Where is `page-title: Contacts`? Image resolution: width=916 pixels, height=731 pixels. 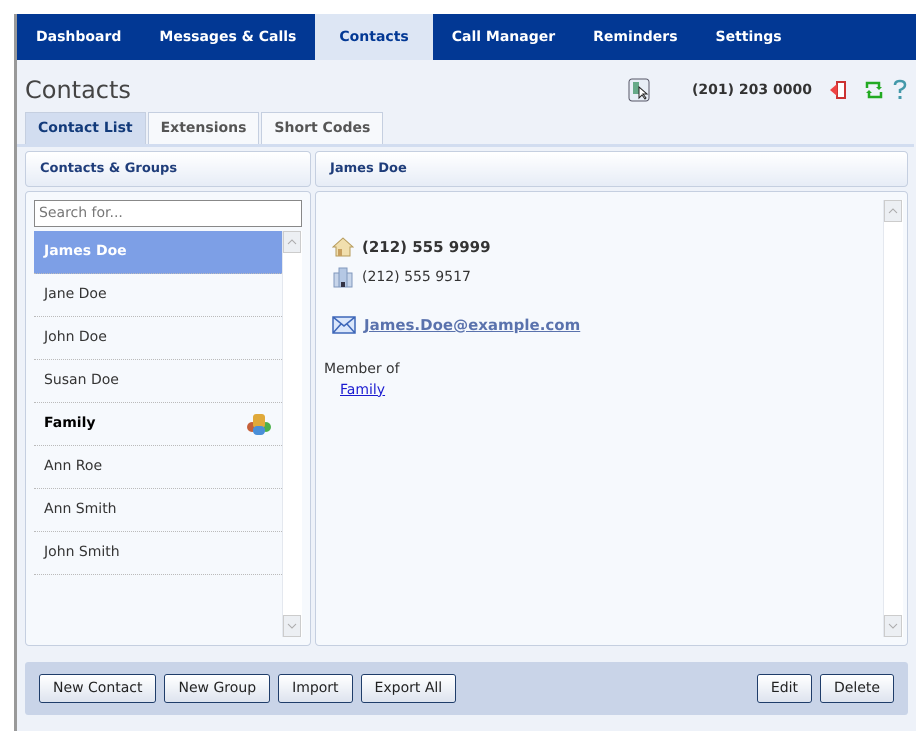 page-title: Contacts is located at coordinates (78, 90).